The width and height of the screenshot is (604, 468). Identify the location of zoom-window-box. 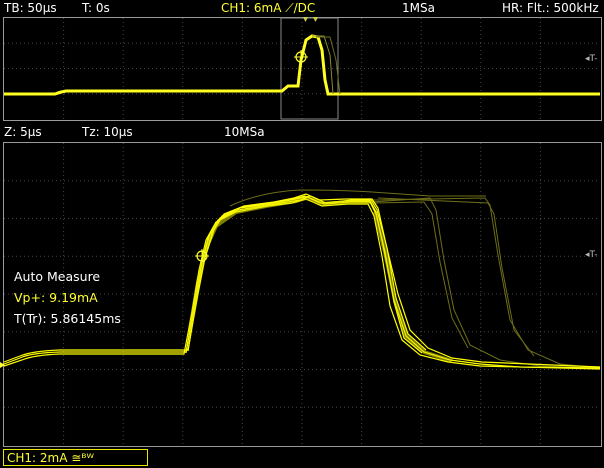
(309, 68).